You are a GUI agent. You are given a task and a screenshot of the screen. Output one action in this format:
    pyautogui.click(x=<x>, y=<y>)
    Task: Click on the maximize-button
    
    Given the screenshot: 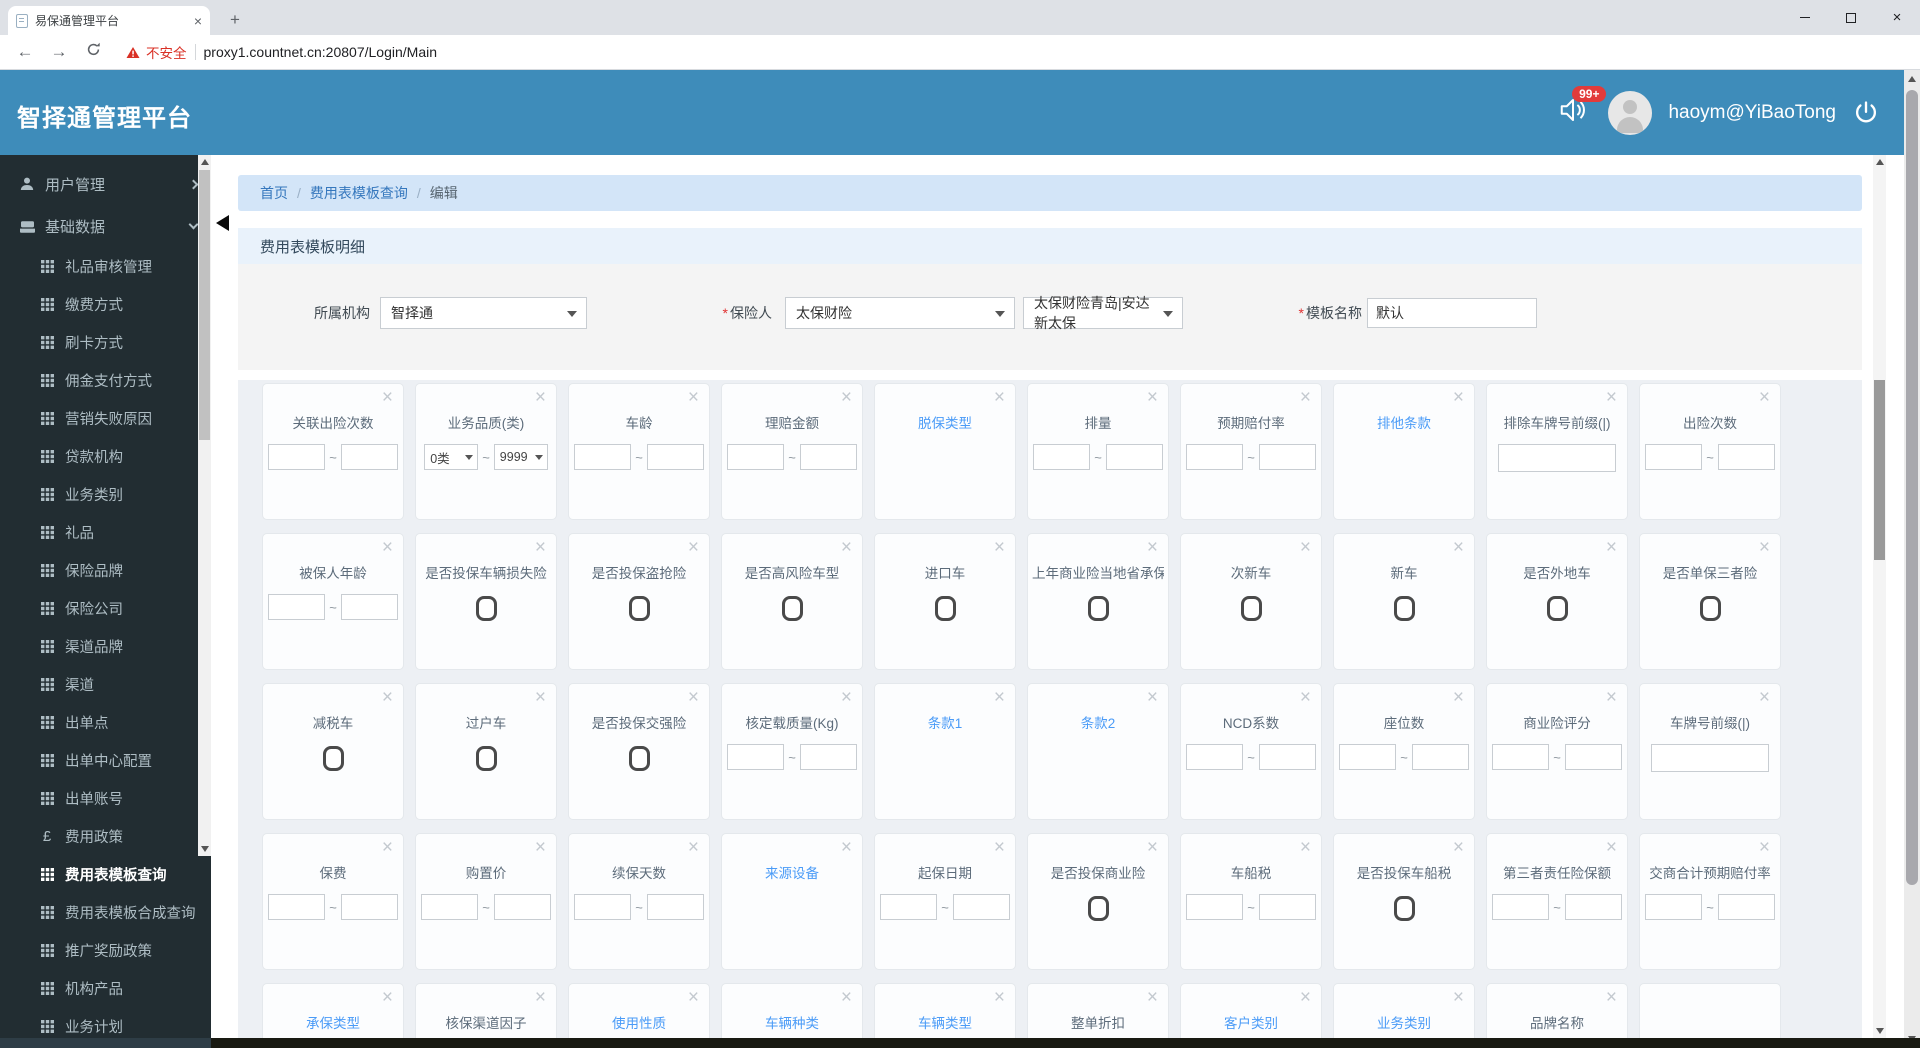 What is the action you would take?
    pyautogui.click(x=1851, y=17)
    